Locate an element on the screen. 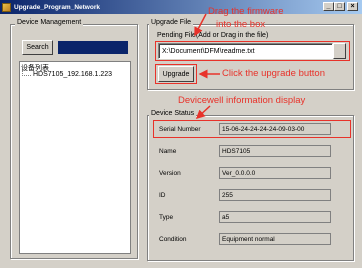  arrow-to-status is located at coordinates (203, 112).